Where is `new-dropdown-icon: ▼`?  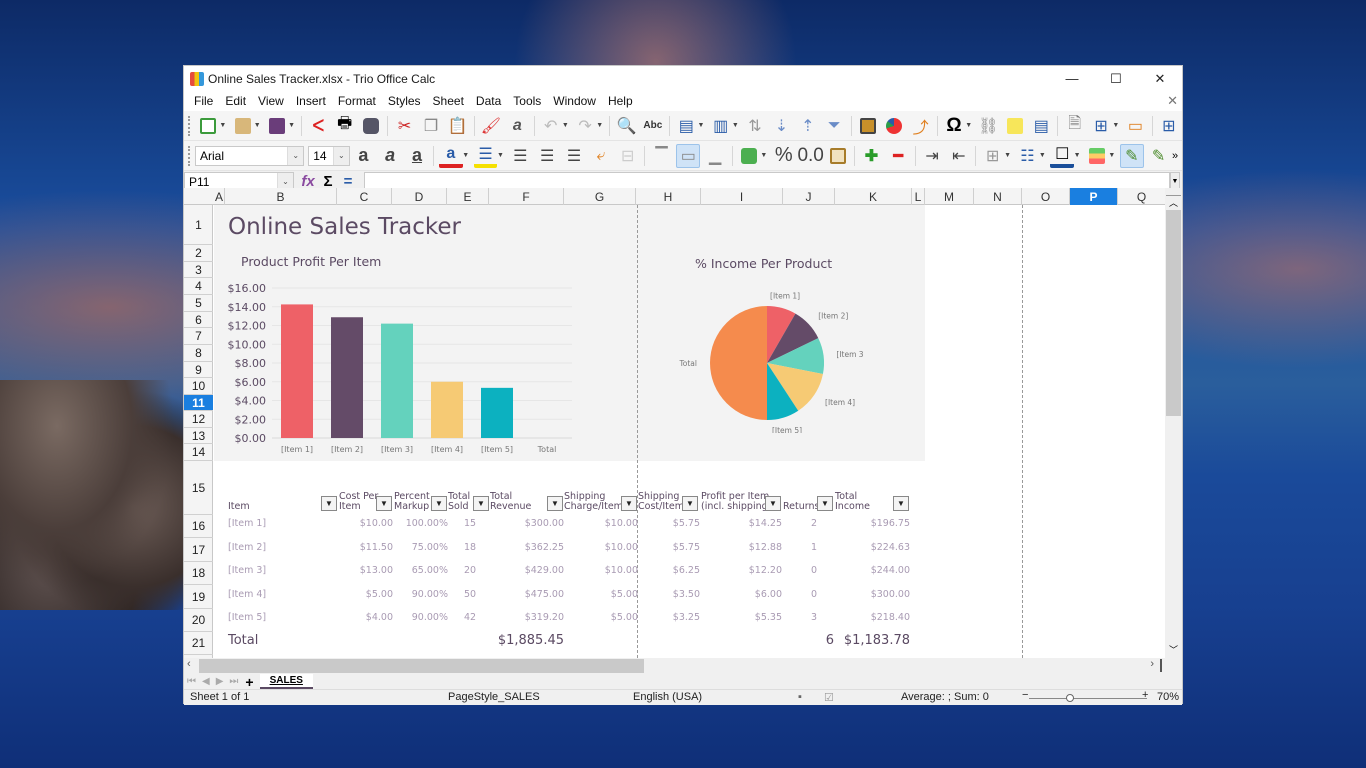 new-dropdown-icon: ▼ is located at coordinates (222, 125).